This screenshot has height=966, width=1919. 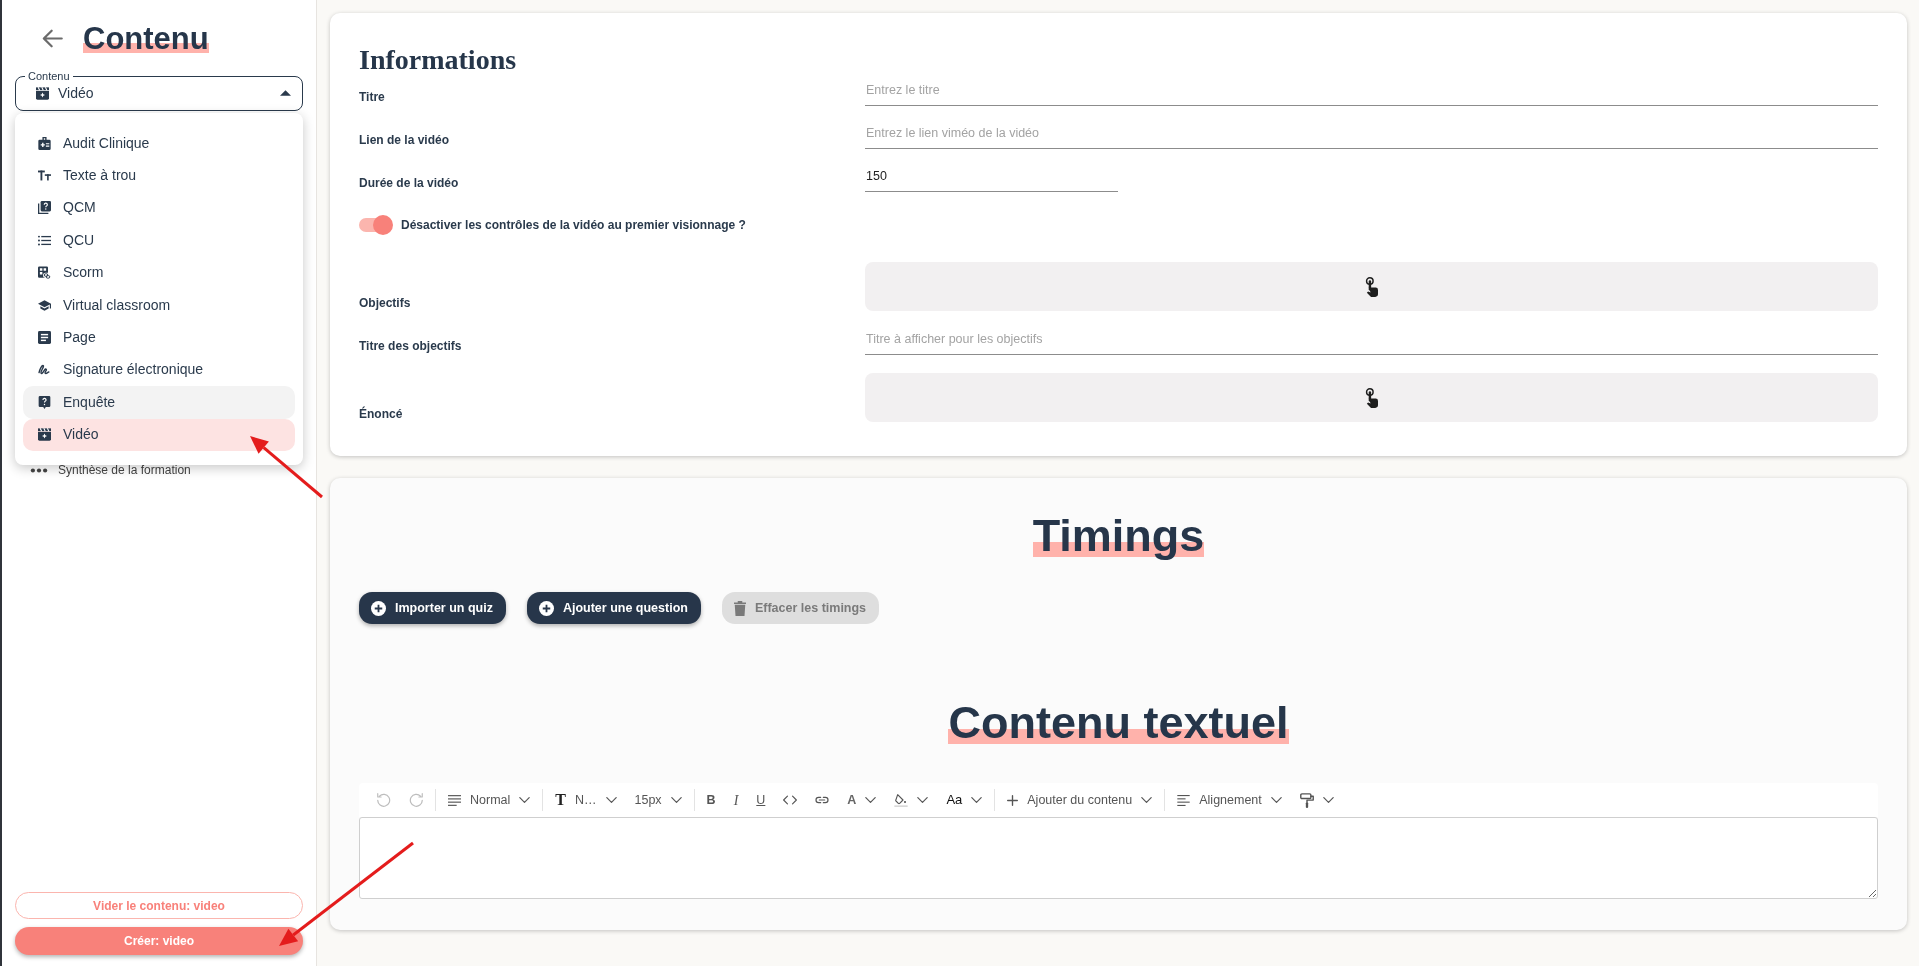 What do you see at coordinates (385, 303) in the screenshot?
I see `field-label: Objectifs` at bounding box center [385, 303].